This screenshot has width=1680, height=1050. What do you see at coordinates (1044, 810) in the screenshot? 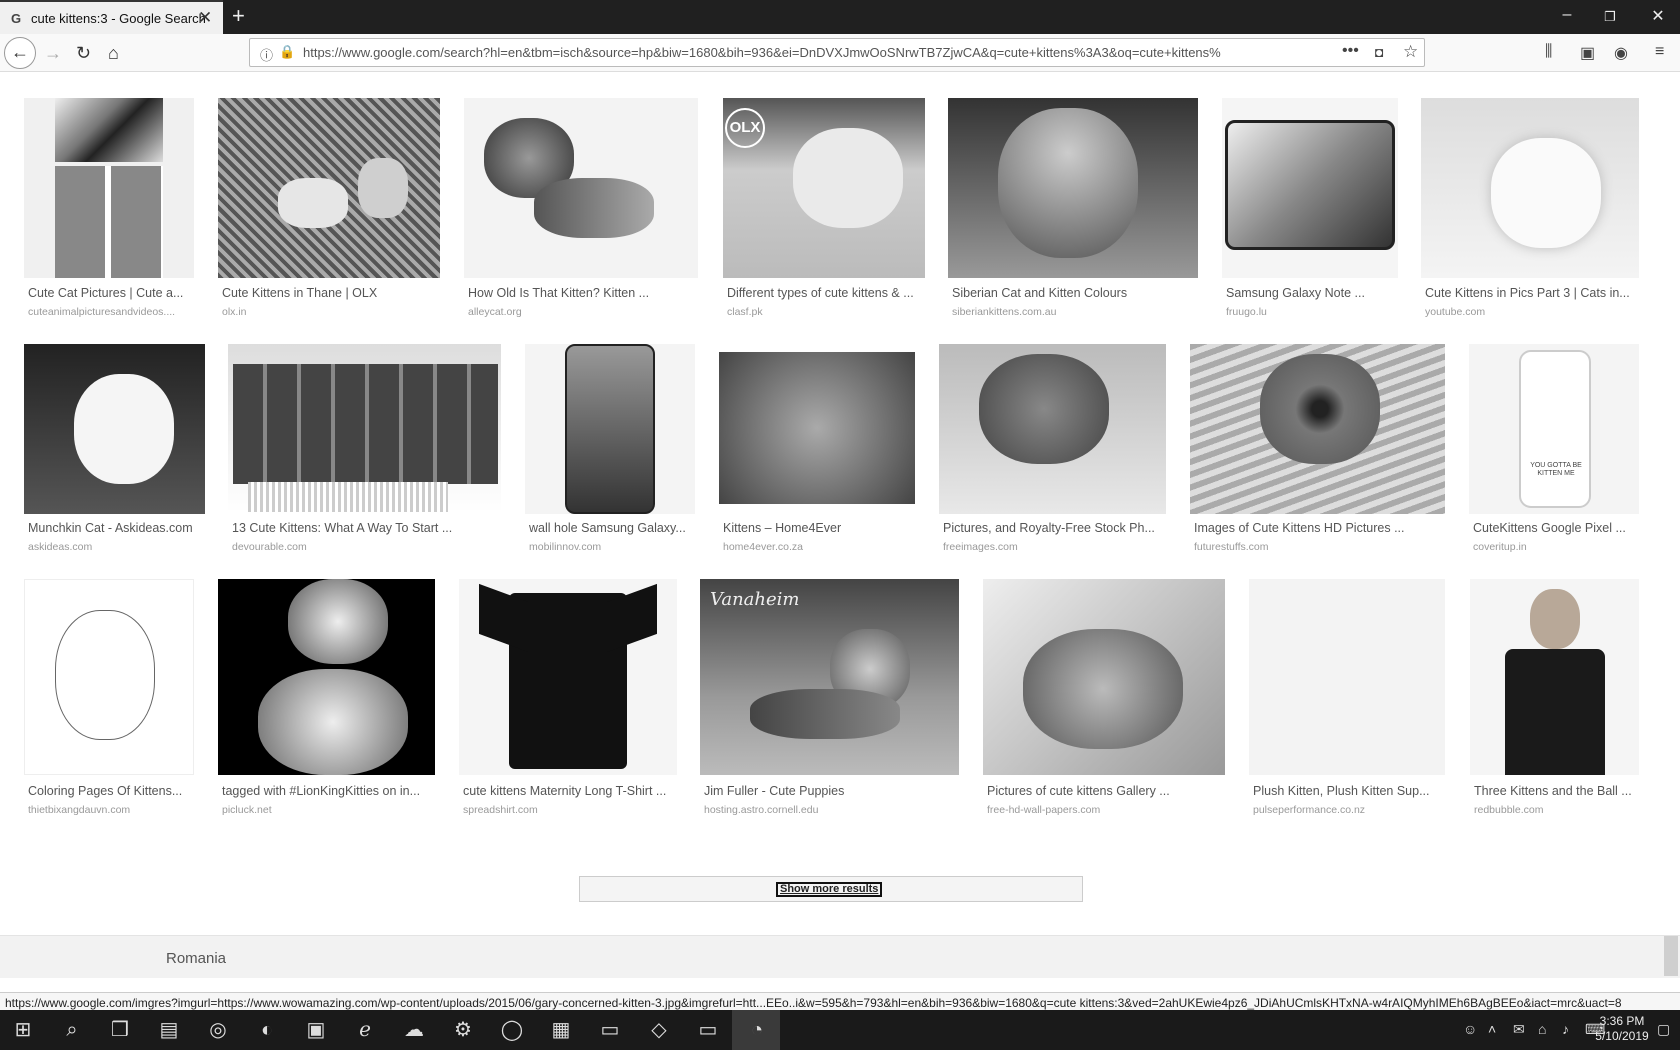
I see `result-source: free-hd-wall-papers.com` at bounding box center [1044, 810].